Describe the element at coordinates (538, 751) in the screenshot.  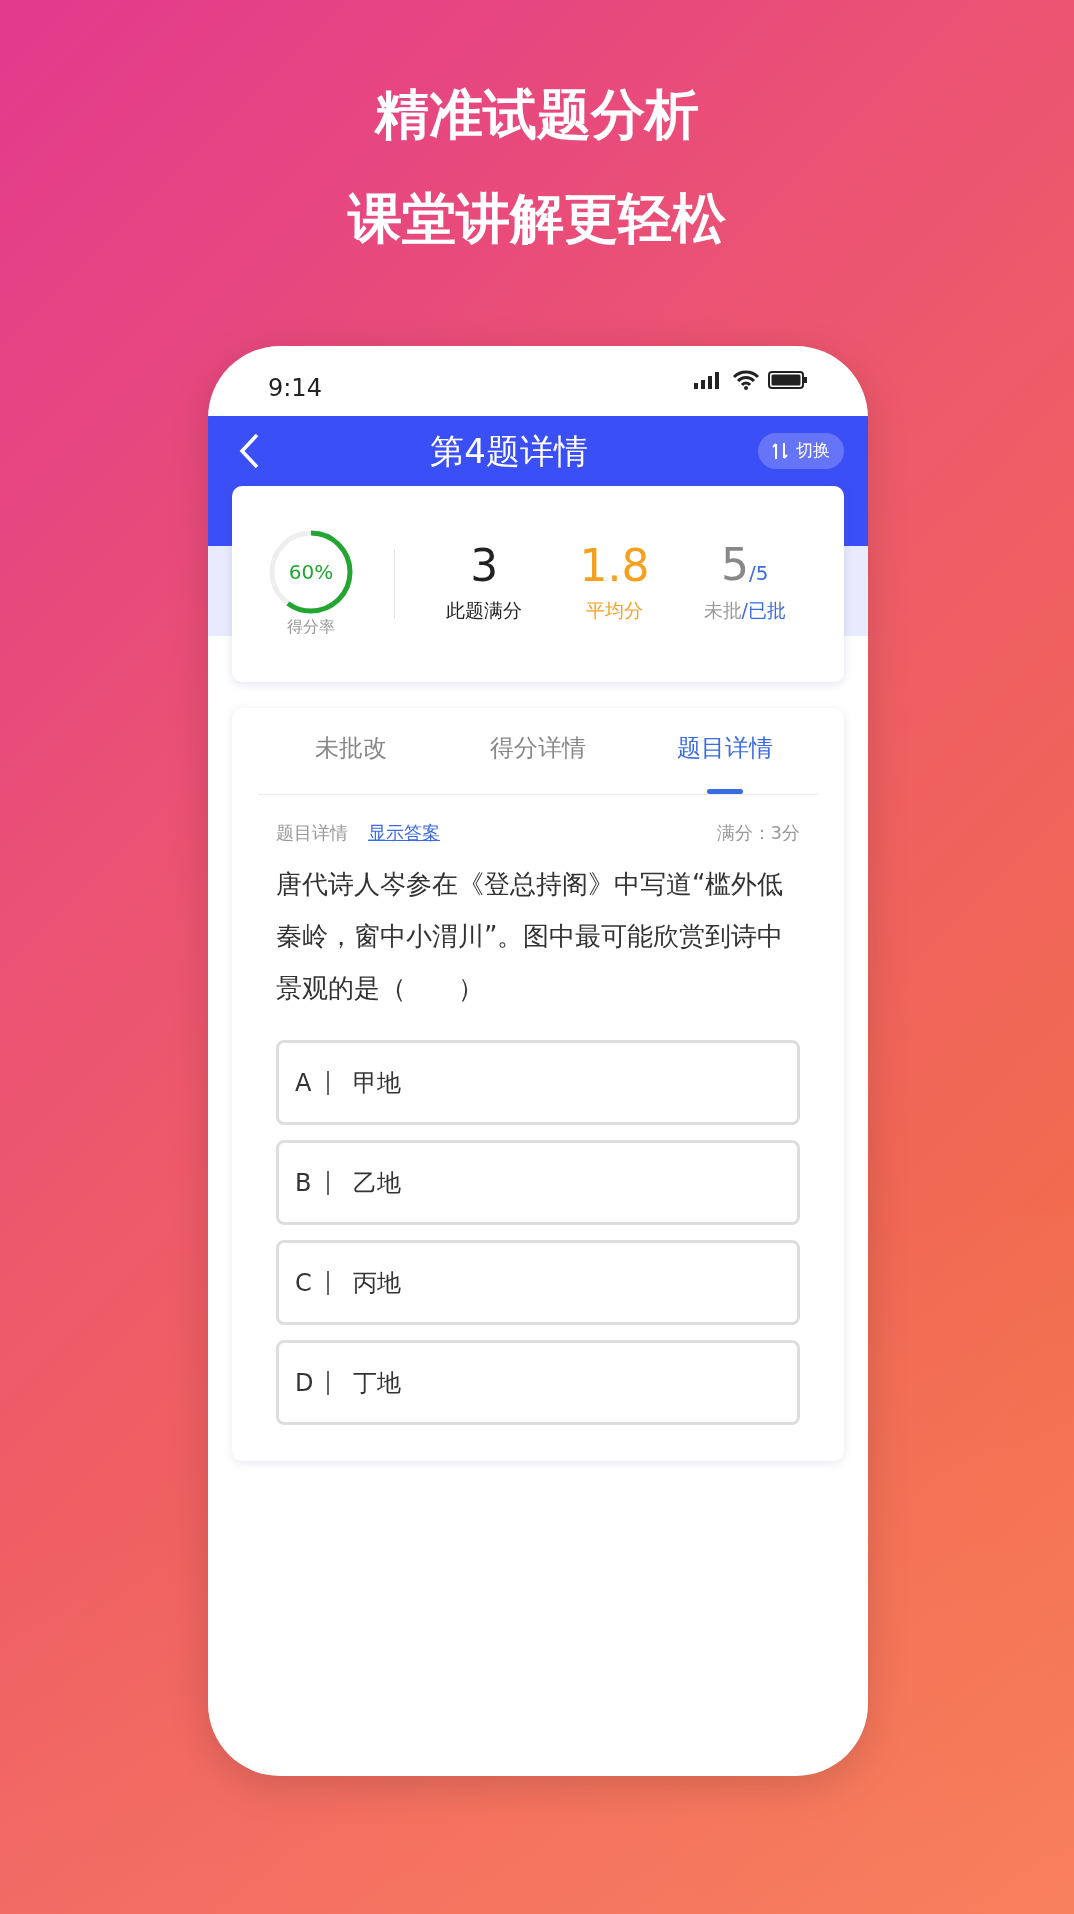
I see `tab: 得分详情` at that location.